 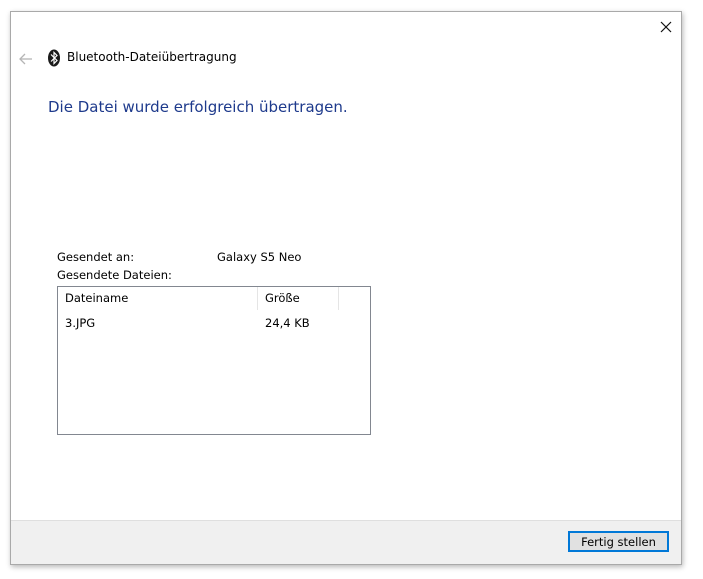 What do you see at coordinates (96, 257) in the screenshot?
I see `sent-to-label: Gesendet an:` at bounding box center [96, 257].